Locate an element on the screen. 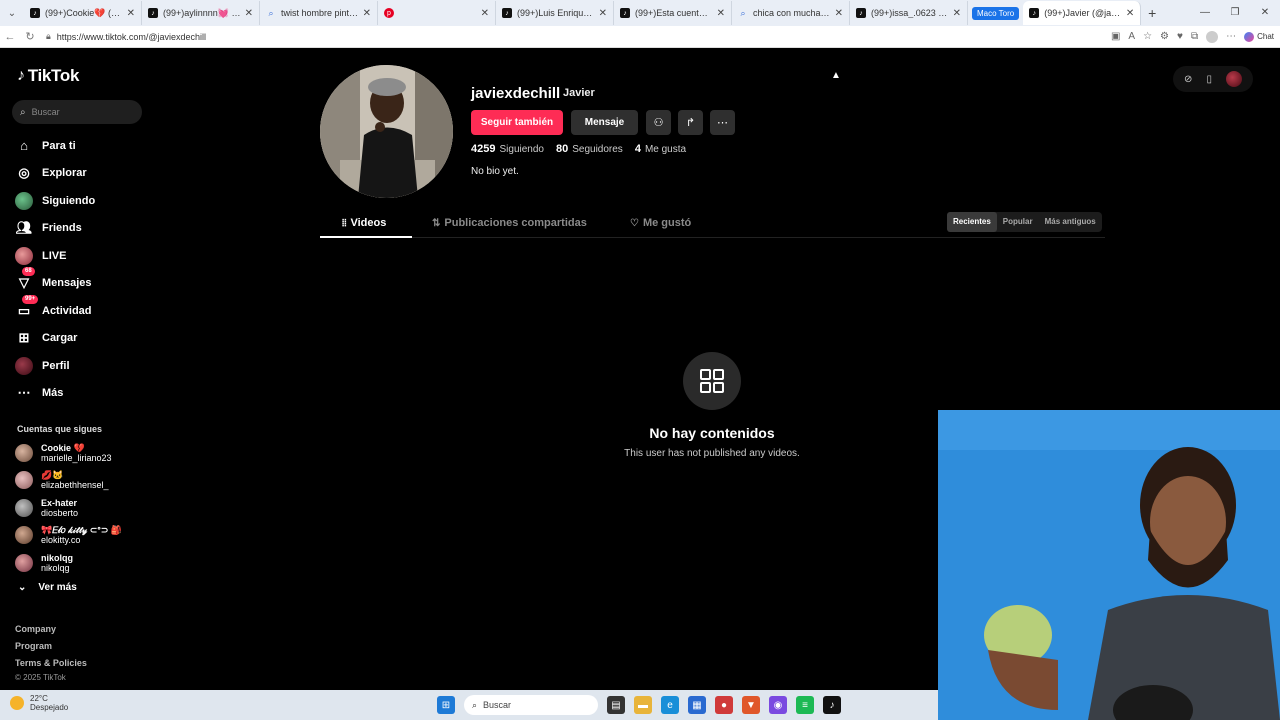 This screenshot has width=1280, height=720. search-input: ⌕ Buscar is located at coordinates (77, 112).